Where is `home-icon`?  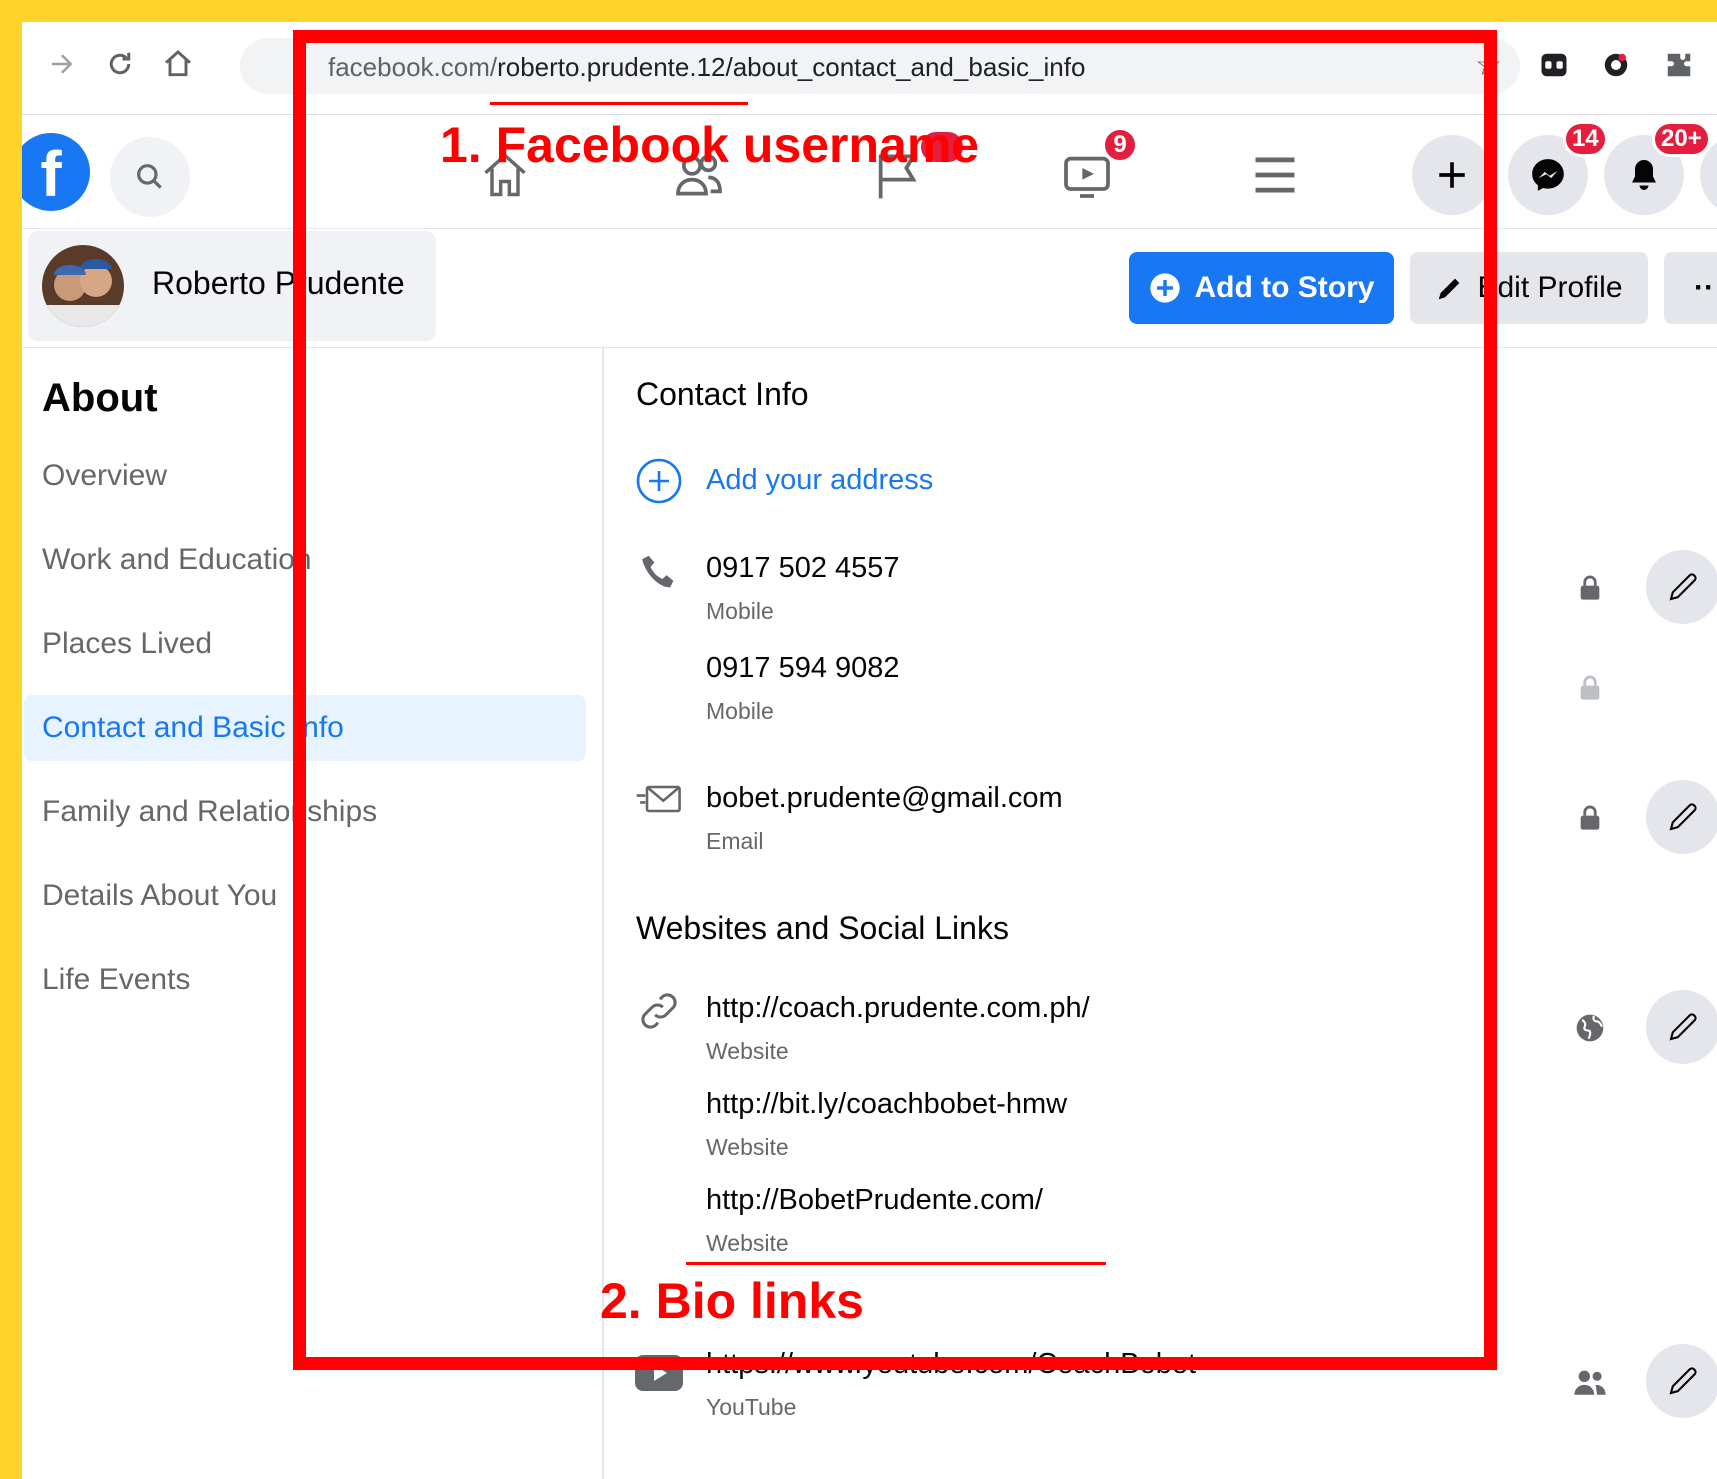 home-icon is located at coordinates (178, 64).